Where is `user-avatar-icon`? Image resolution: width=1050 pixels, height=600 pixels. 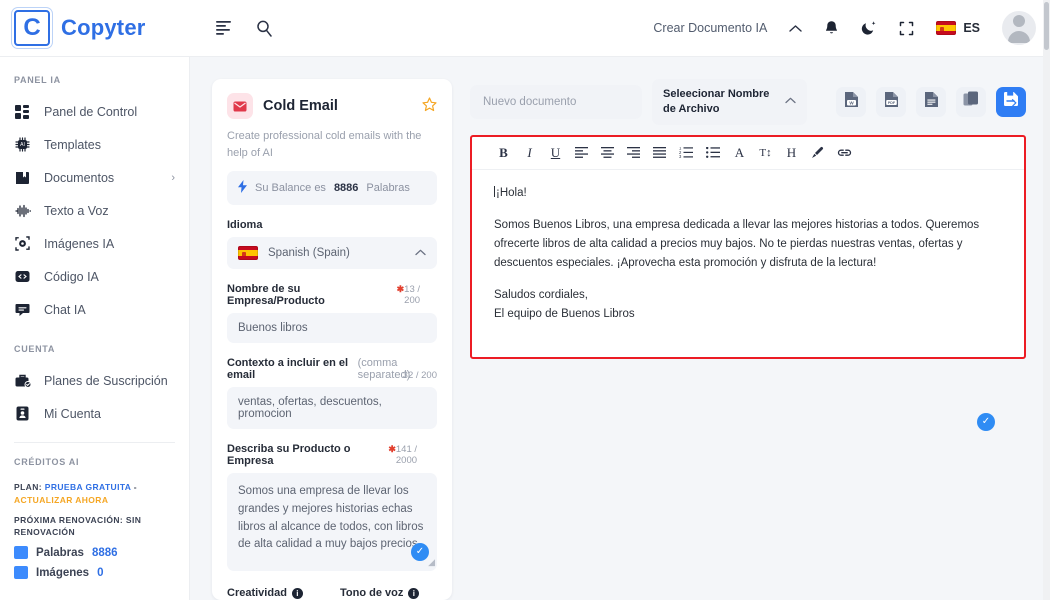
user-avatar-icon is located at coordinates (1019, 28).